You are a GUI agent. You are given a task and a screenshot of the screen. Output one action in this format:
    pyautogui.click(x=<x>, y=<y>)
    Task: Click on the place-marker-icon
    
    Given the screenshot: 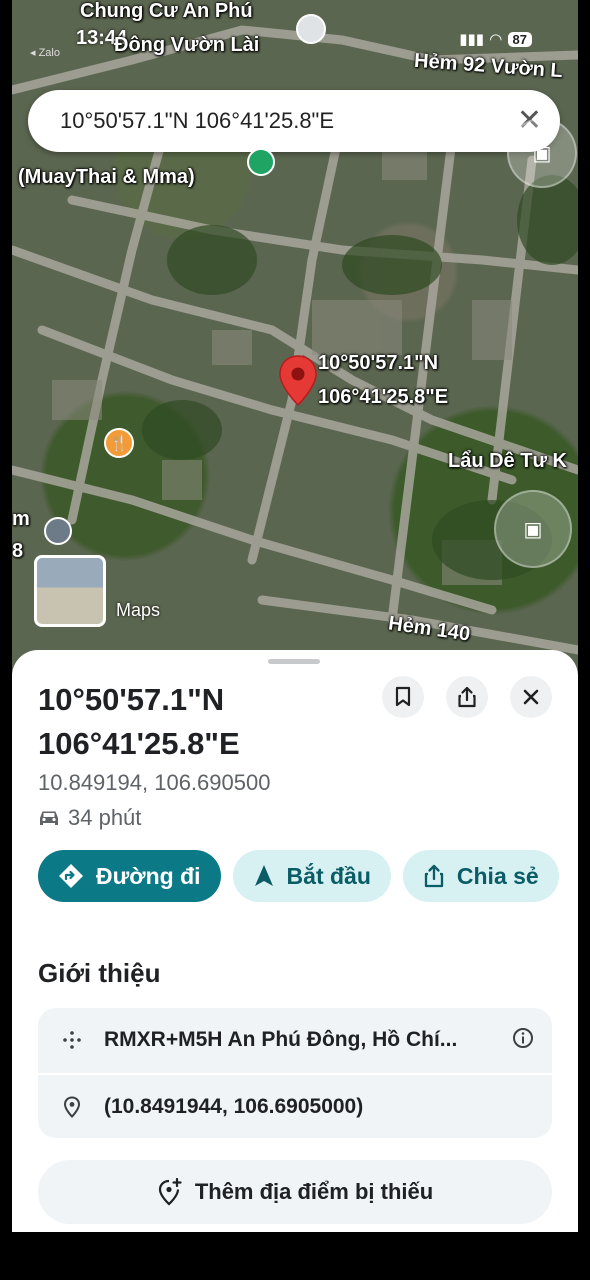 What is the action you would take?
    pyautogui.click(x=311, y=29)
    